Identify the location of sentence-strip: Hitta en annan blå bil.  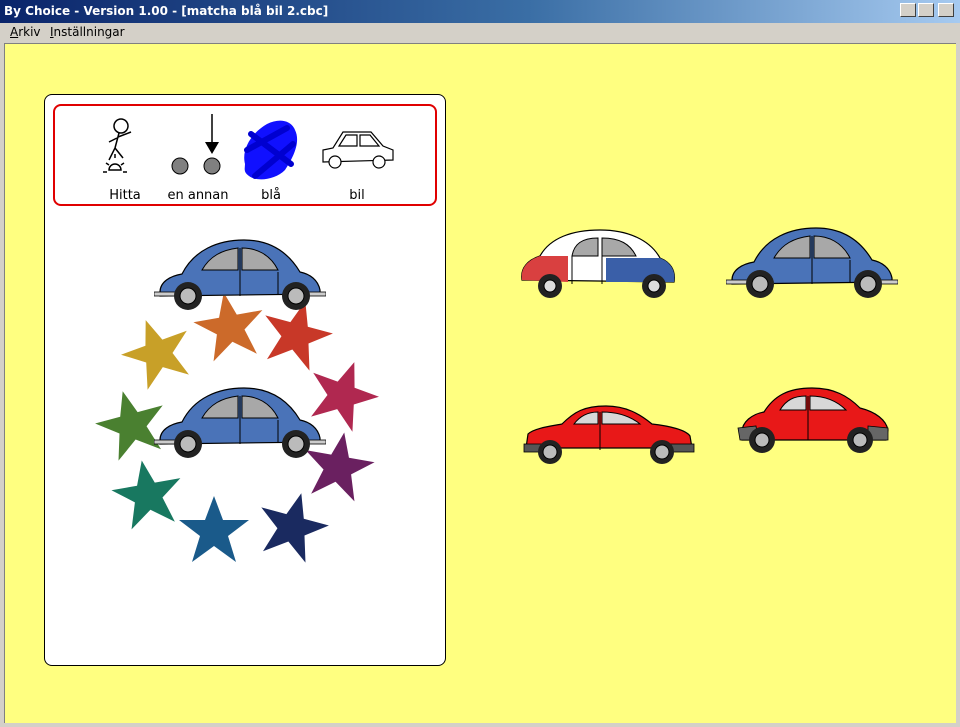
(245, 155).